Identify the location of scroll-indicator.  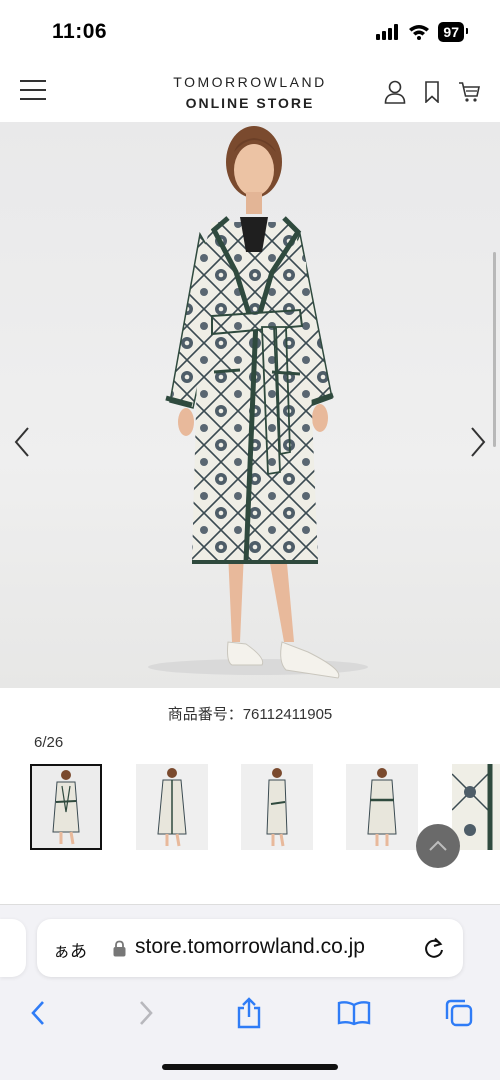
(494, 349).